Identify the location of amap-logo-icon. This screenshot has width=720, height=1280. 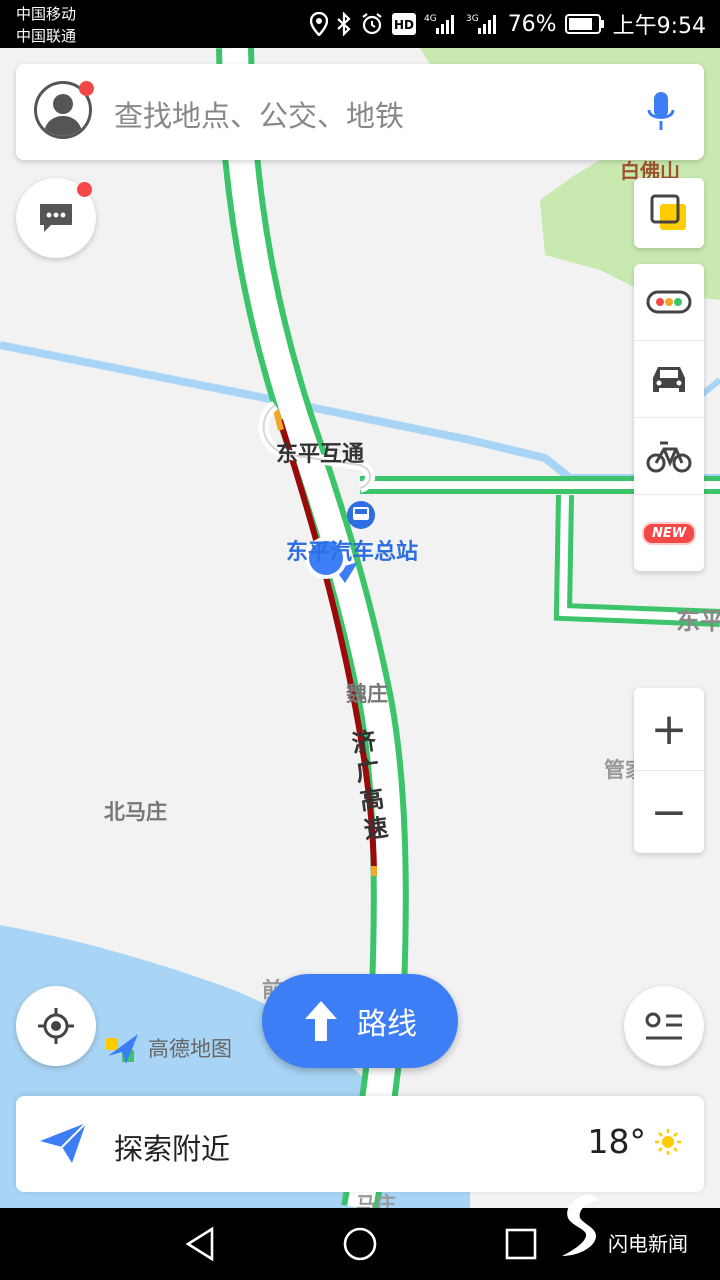
(122, 1049).